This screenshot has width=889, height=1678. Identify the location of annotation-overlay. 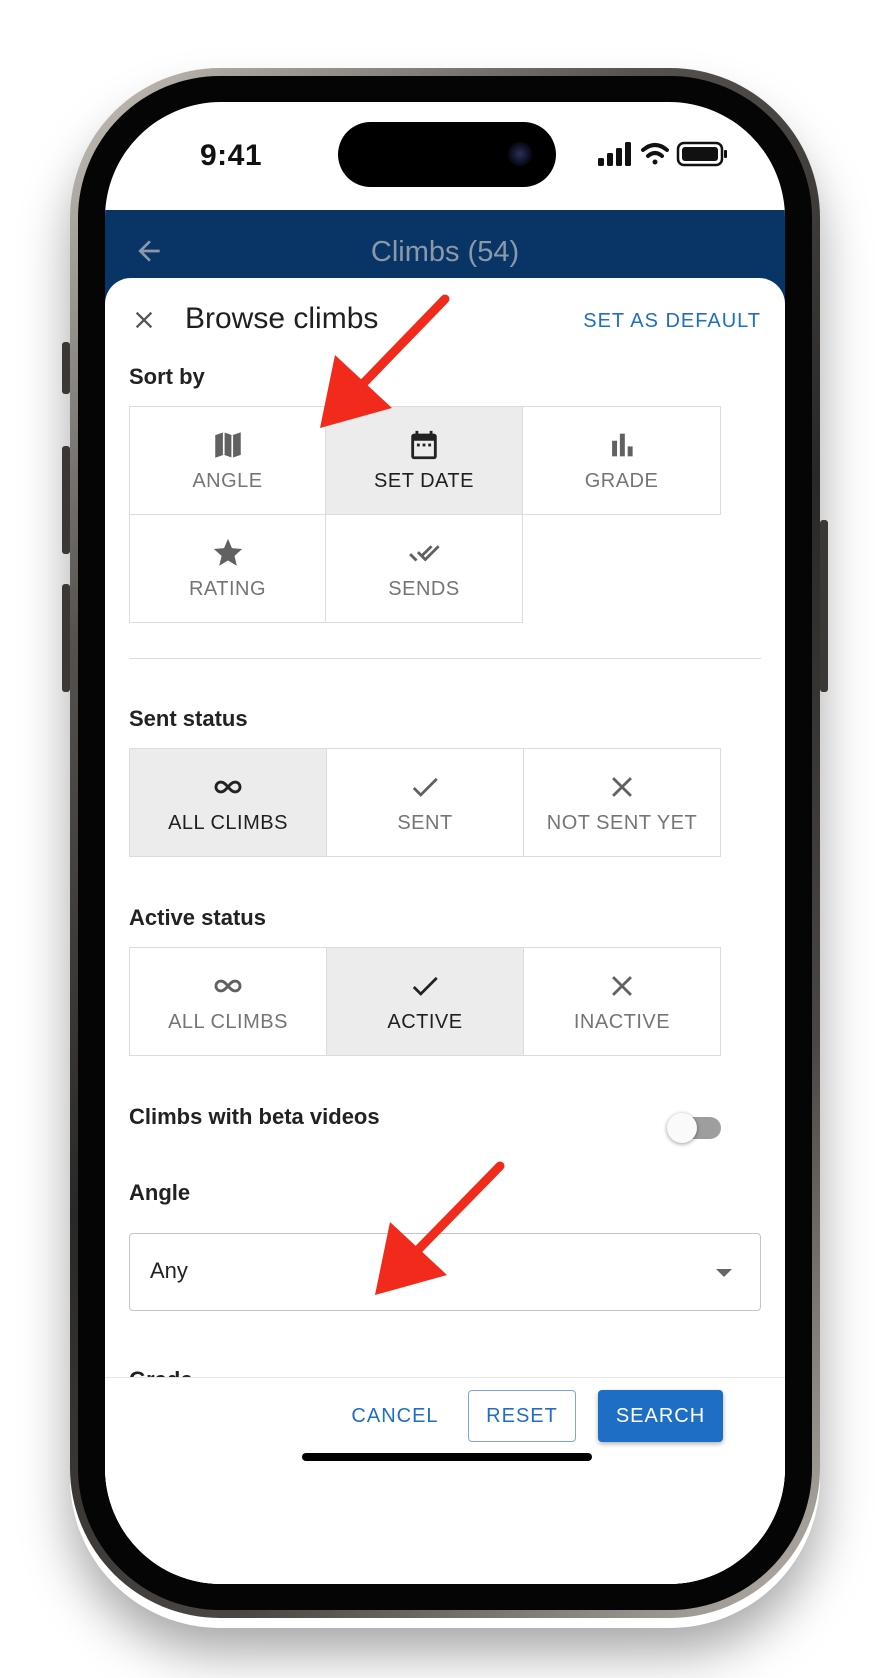
(412, 794).